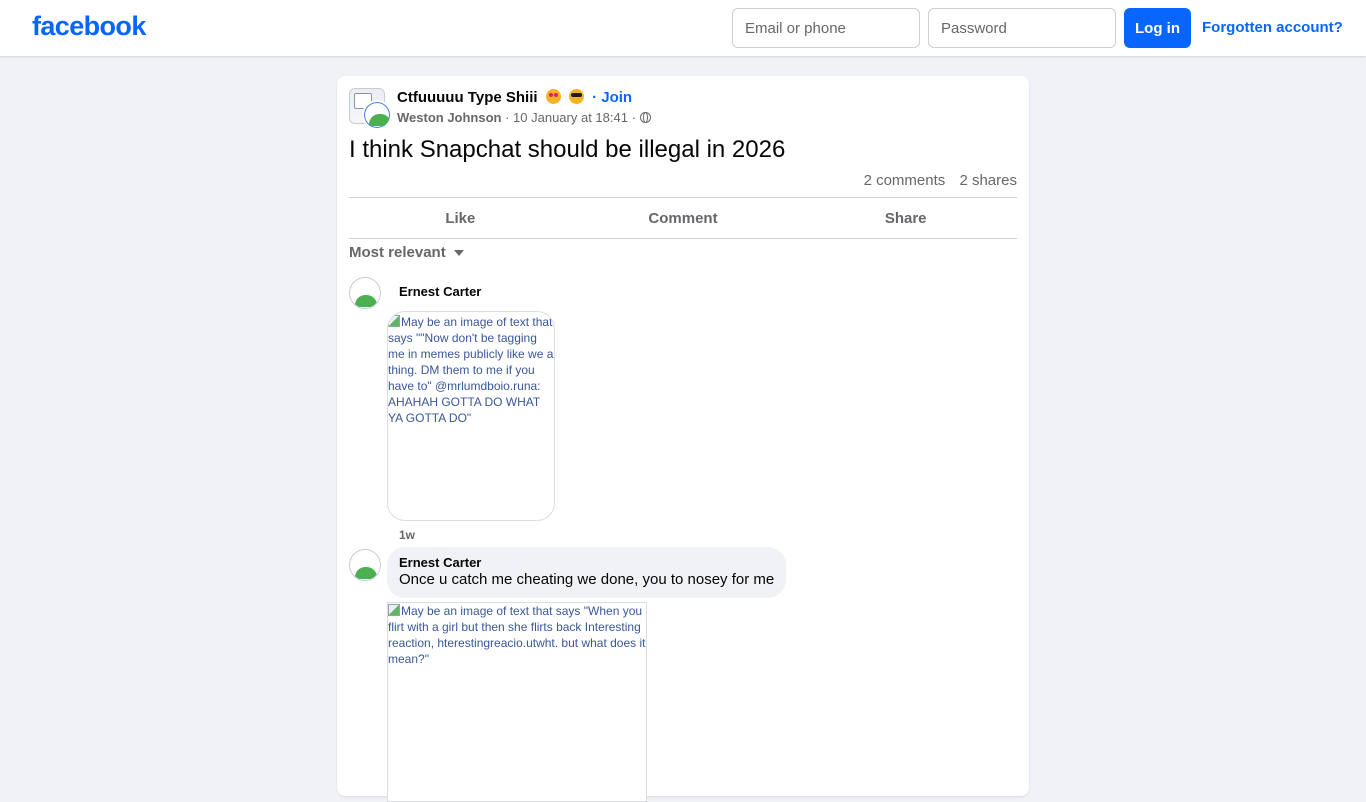 This screenshot has width=1366, height=802. What do you see at coordinates (645, 117) in the screenshot?
I see `globe-icon` at bounding box center [645, 117].